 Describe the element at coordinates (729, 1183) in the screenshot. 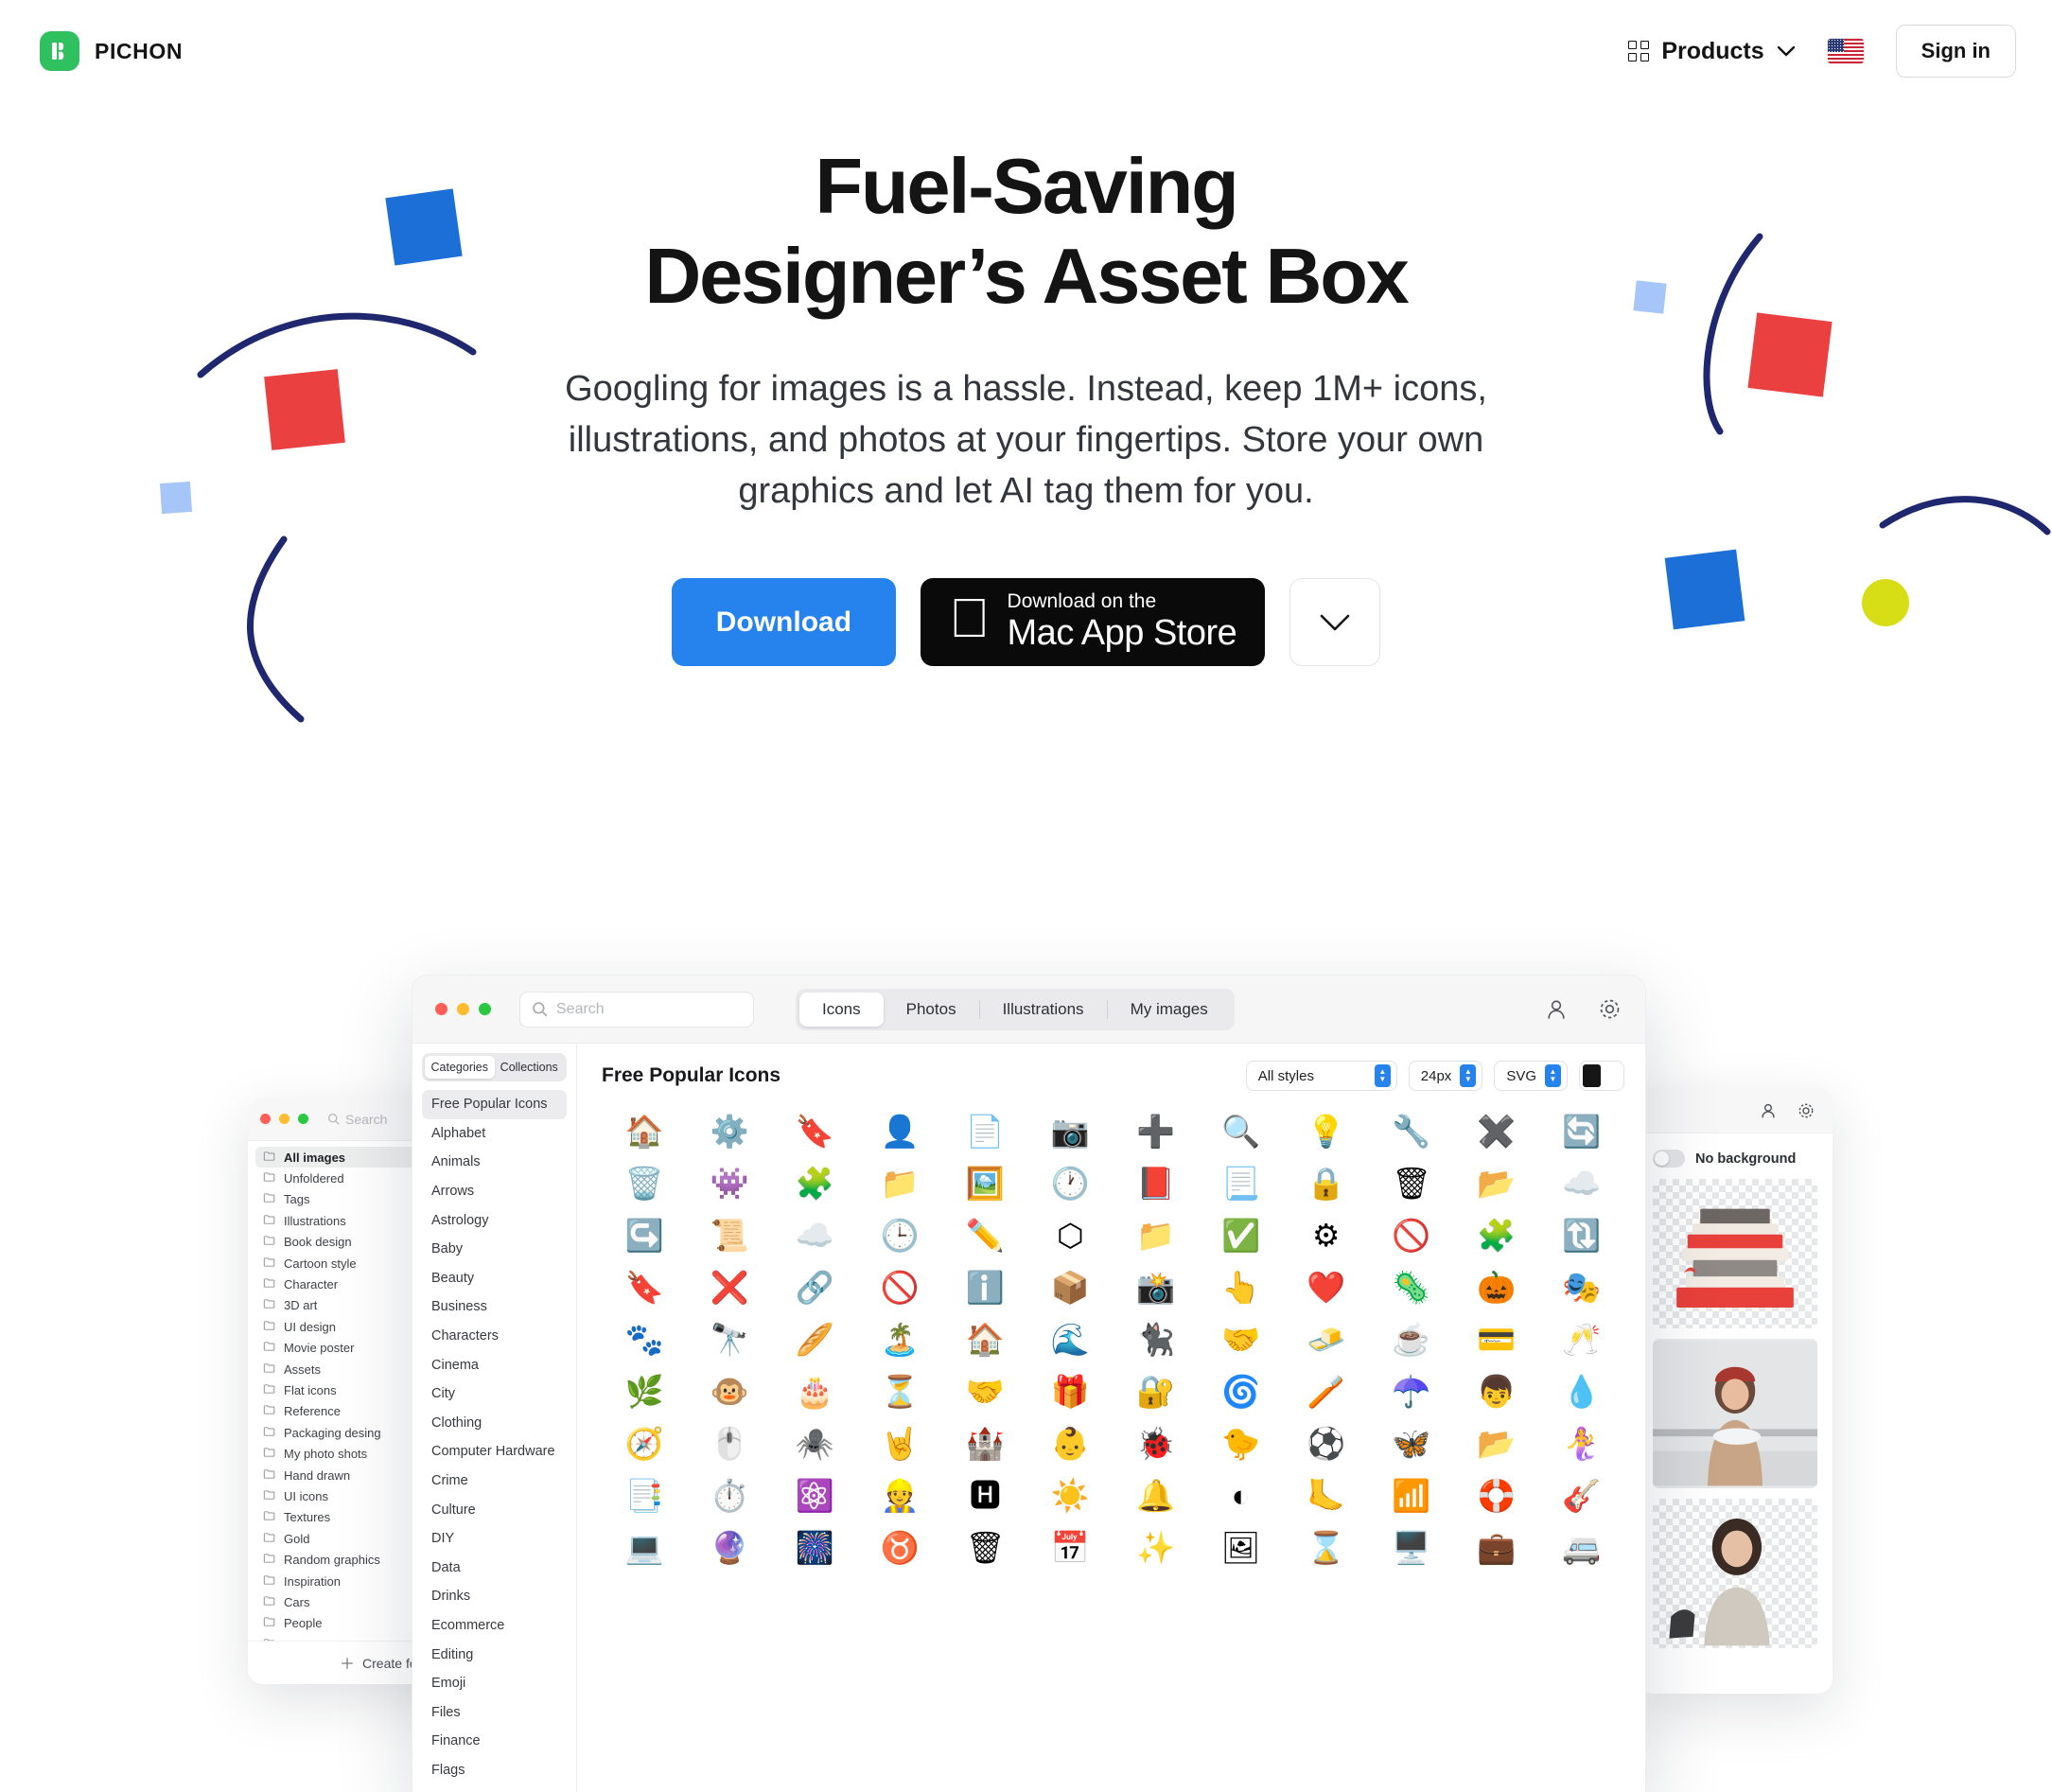

I see `icon-grid-cell: 👾` at that location.